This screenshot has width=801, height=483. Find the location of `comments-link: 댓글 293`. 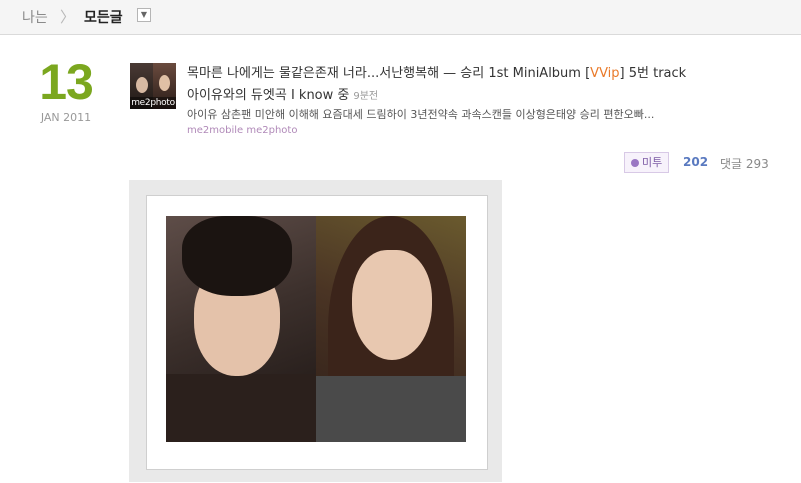

comments-link: 댓글 293 is located at coordinates (744, 163).